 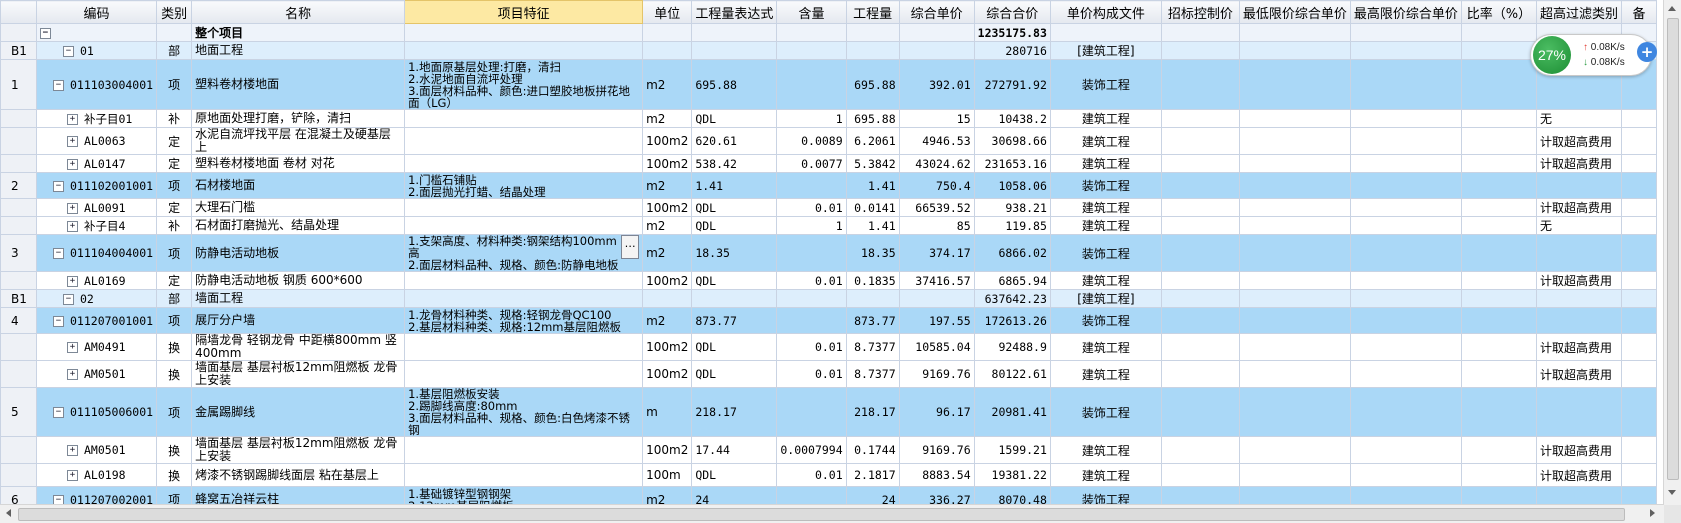 What do you see at coordinates (872, 280) in the screenshot?
I see `quantity-cell: 0.1835` at bounding box center [872, 280].